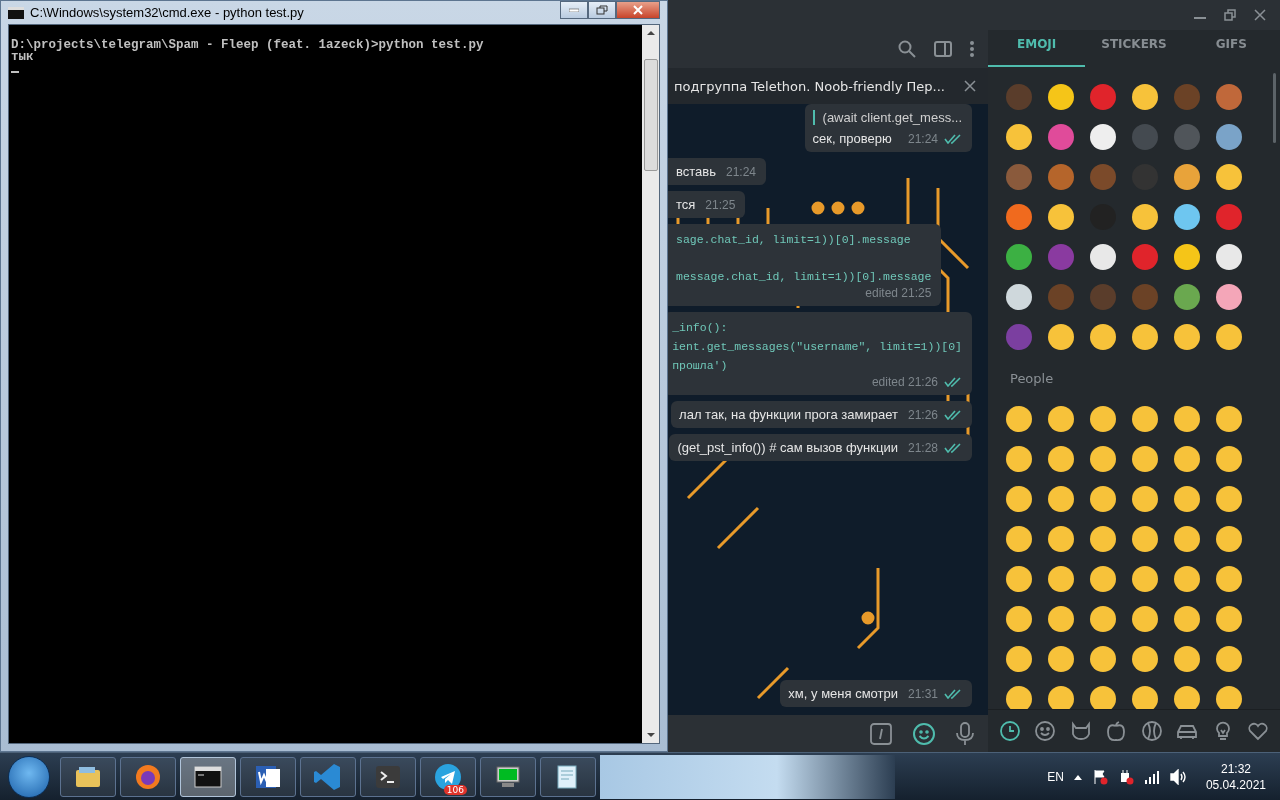 The image size is (1280, 800). What do you see at coordinates (907, 49) in the screenshot?
I see `search-icon` at bounding box center [907, 49].